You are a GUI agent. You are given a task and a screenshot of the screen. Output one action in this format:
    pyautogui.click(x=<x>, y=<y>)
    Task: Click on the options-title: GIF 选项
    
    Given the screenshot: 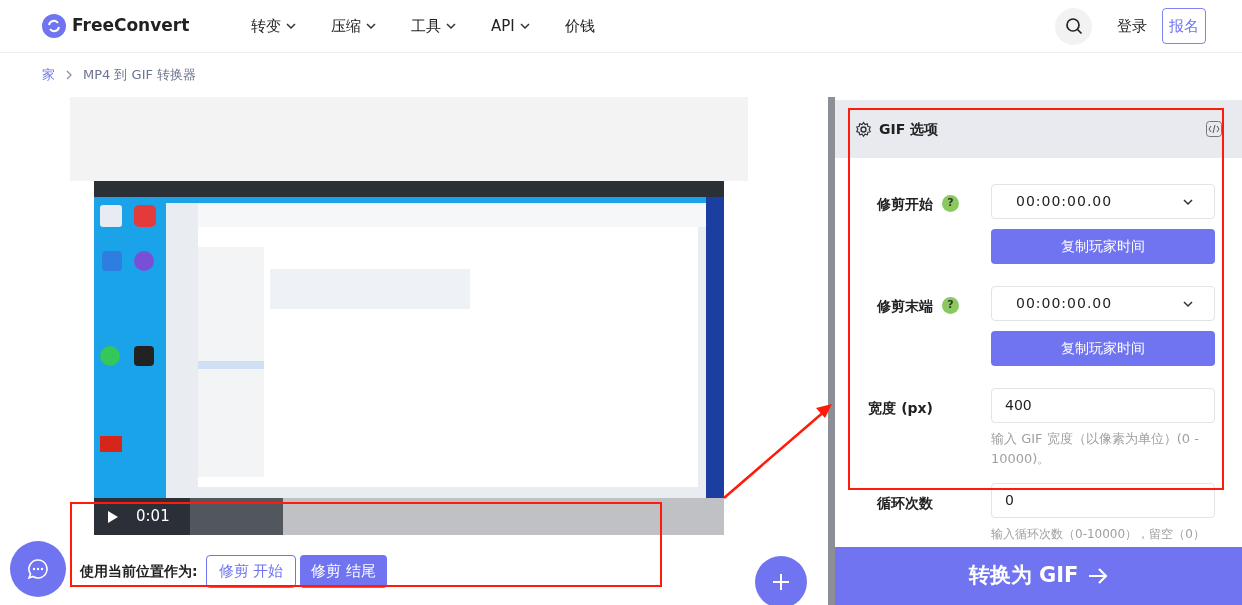 What is the action you would take?
    pyautogui.click(x=909, y=129)
    